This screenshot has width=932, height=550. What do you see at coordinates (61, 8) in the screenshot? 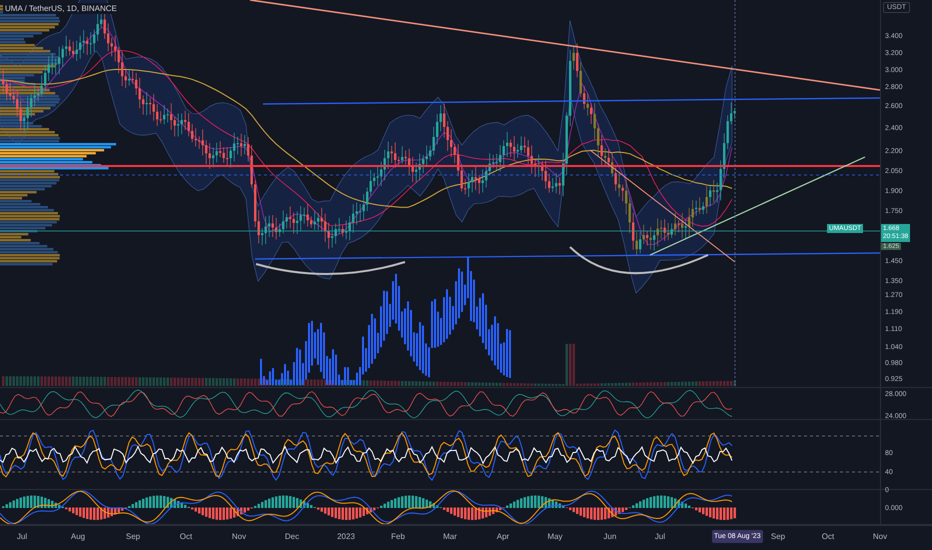
I see `chart-title: UMA / TetherUS, 1D, BINANCE` at bounding box center [61, 8].